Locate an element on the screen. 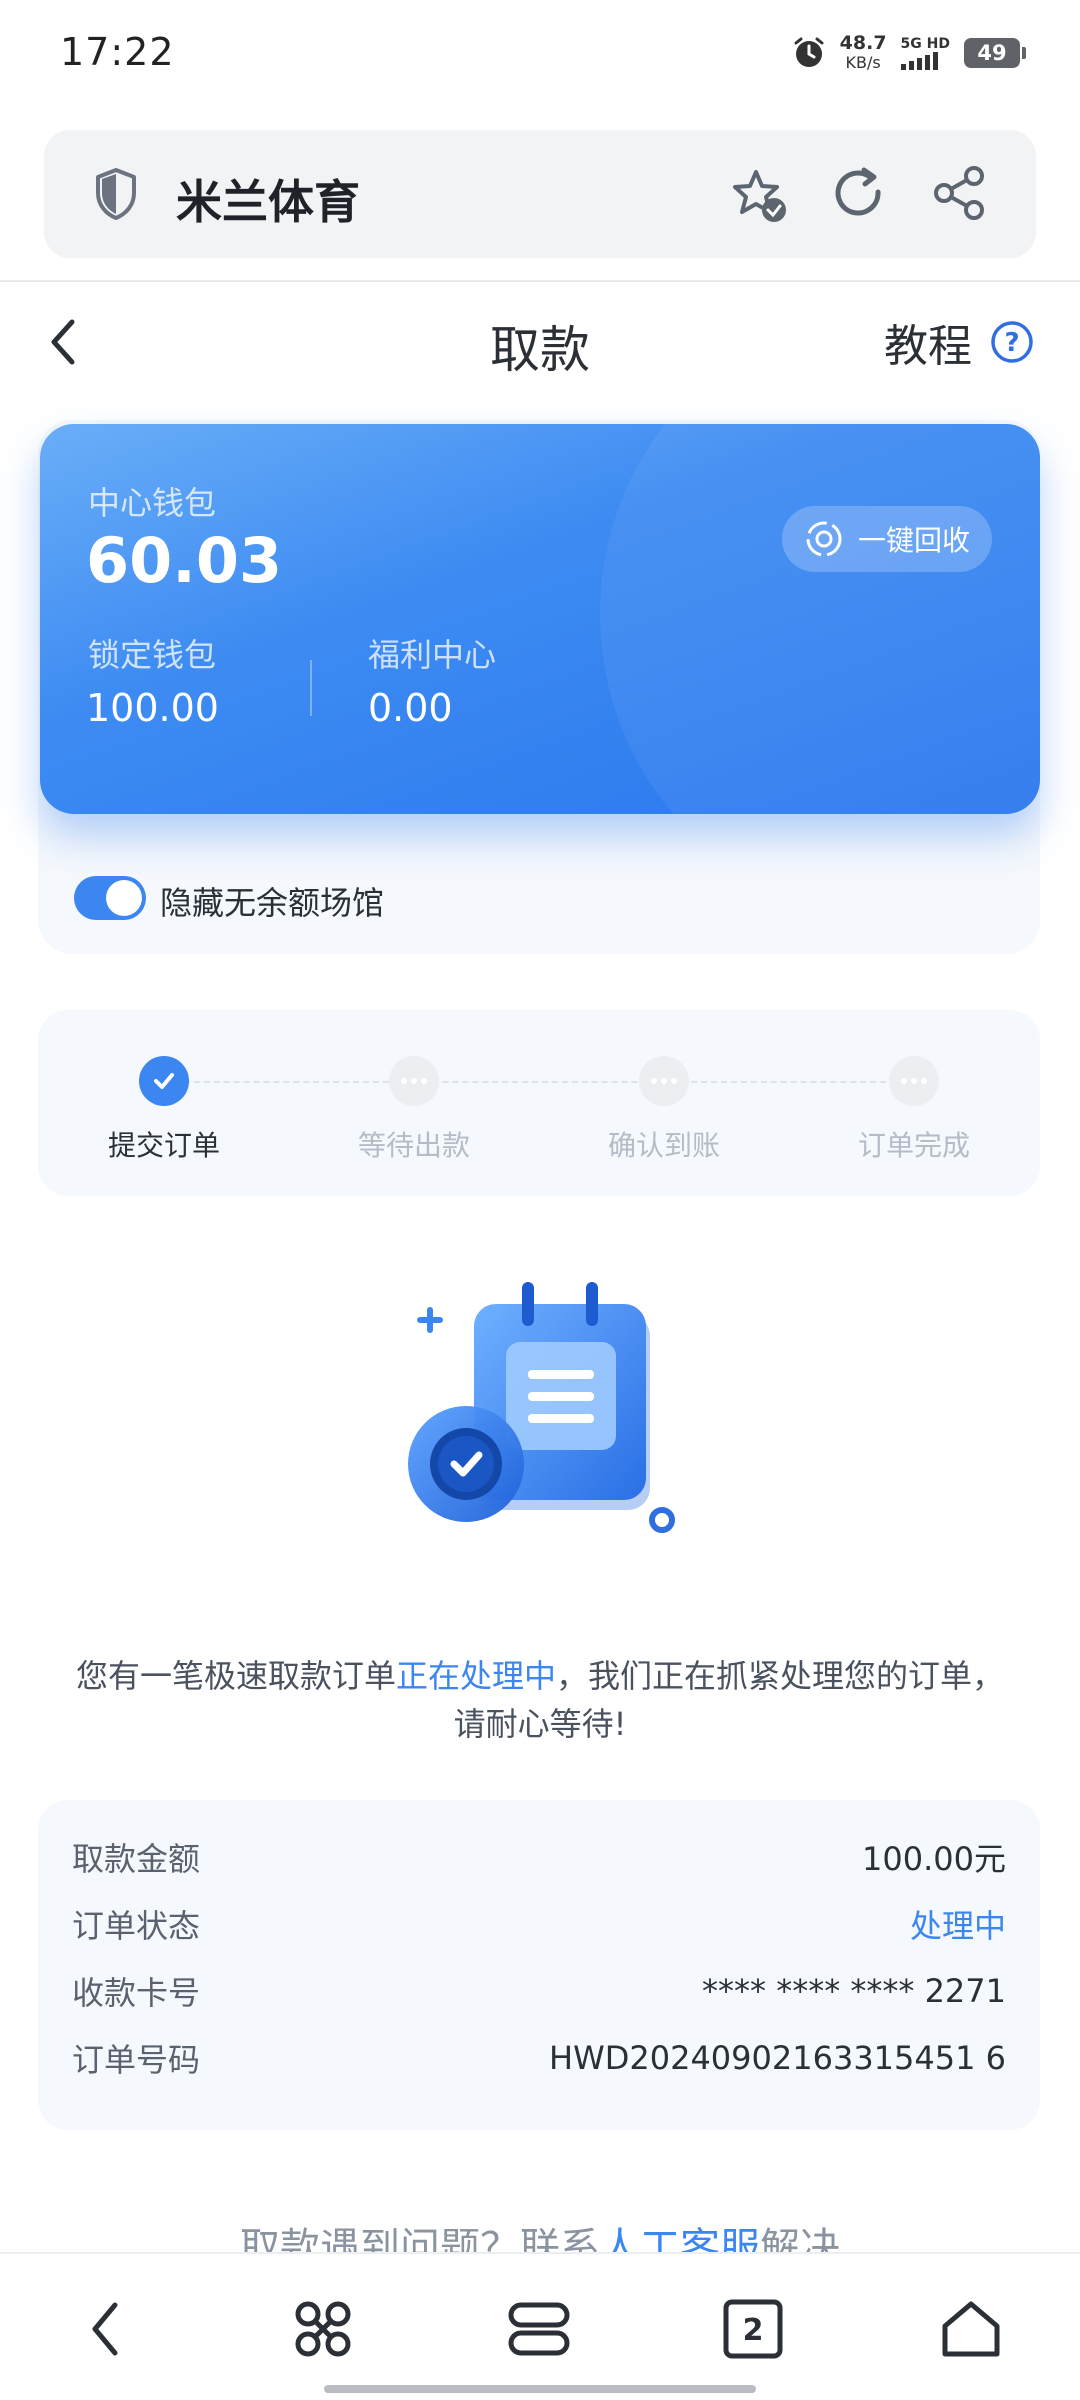 The width and height of the screenshot is (1080, 2400). order-status-value: 处理中 is located at coordinates (957, 1926).